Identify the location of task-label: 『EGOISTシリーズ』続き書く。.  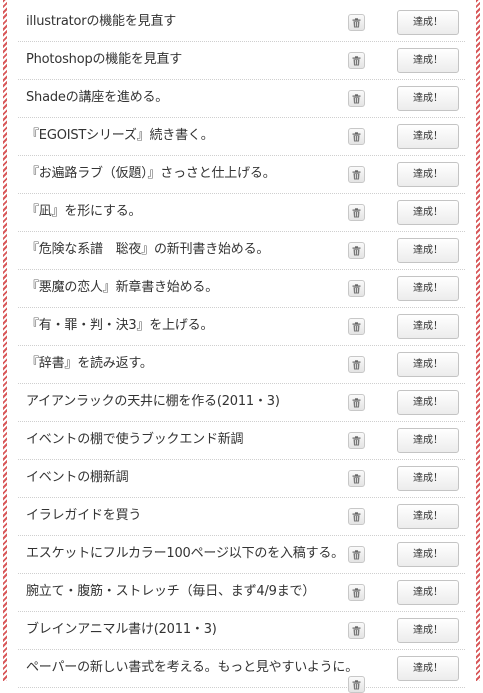
(120, 135).